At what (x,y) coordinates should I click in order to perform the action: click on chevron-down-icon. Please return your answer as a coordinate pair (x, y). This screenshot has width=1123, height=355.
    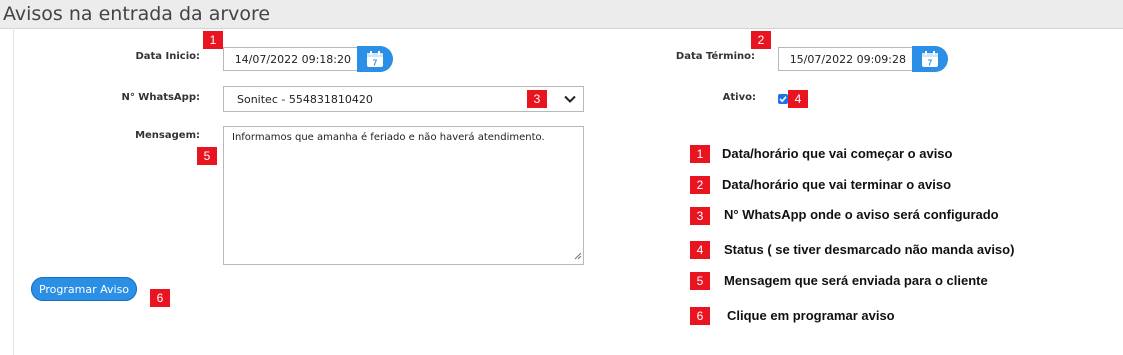
    Looking at the image, I should click on (570, 100).